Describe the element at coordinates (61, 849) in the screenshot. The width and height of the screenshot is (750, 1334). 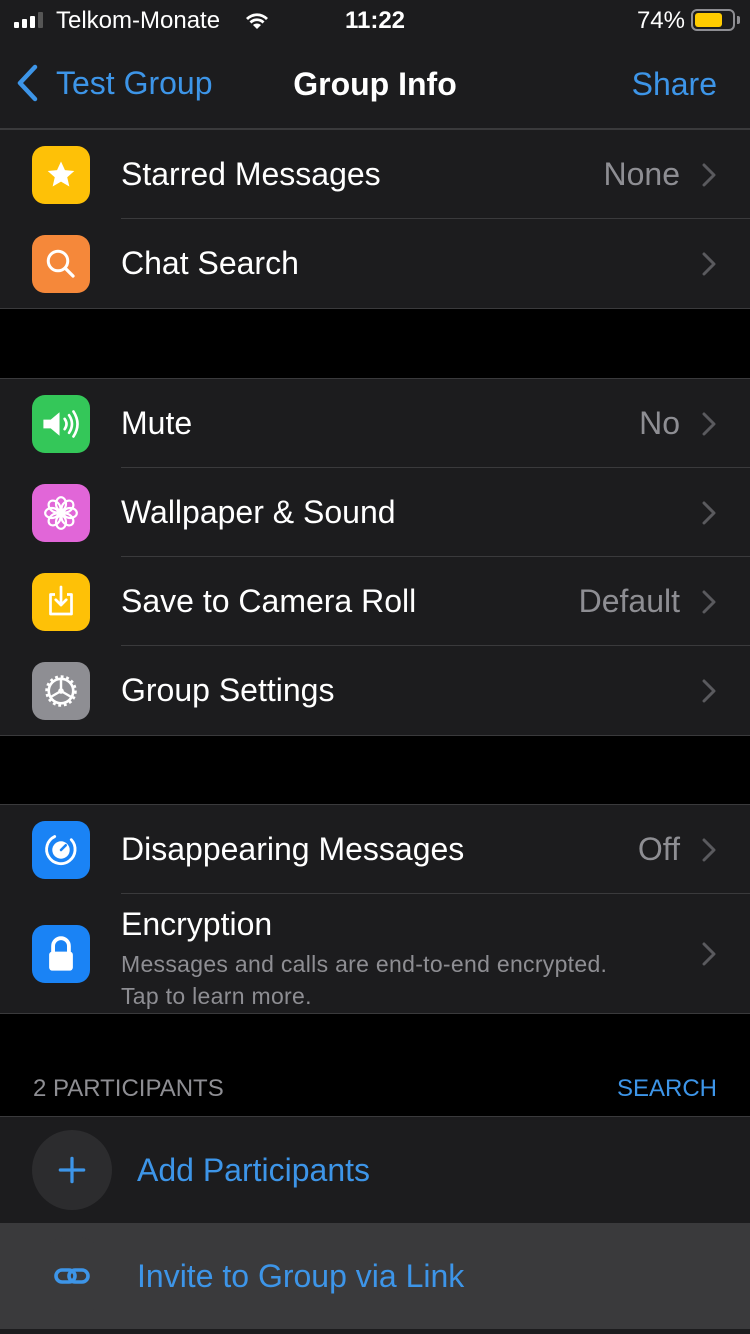
I see `timer-icon` at that location.